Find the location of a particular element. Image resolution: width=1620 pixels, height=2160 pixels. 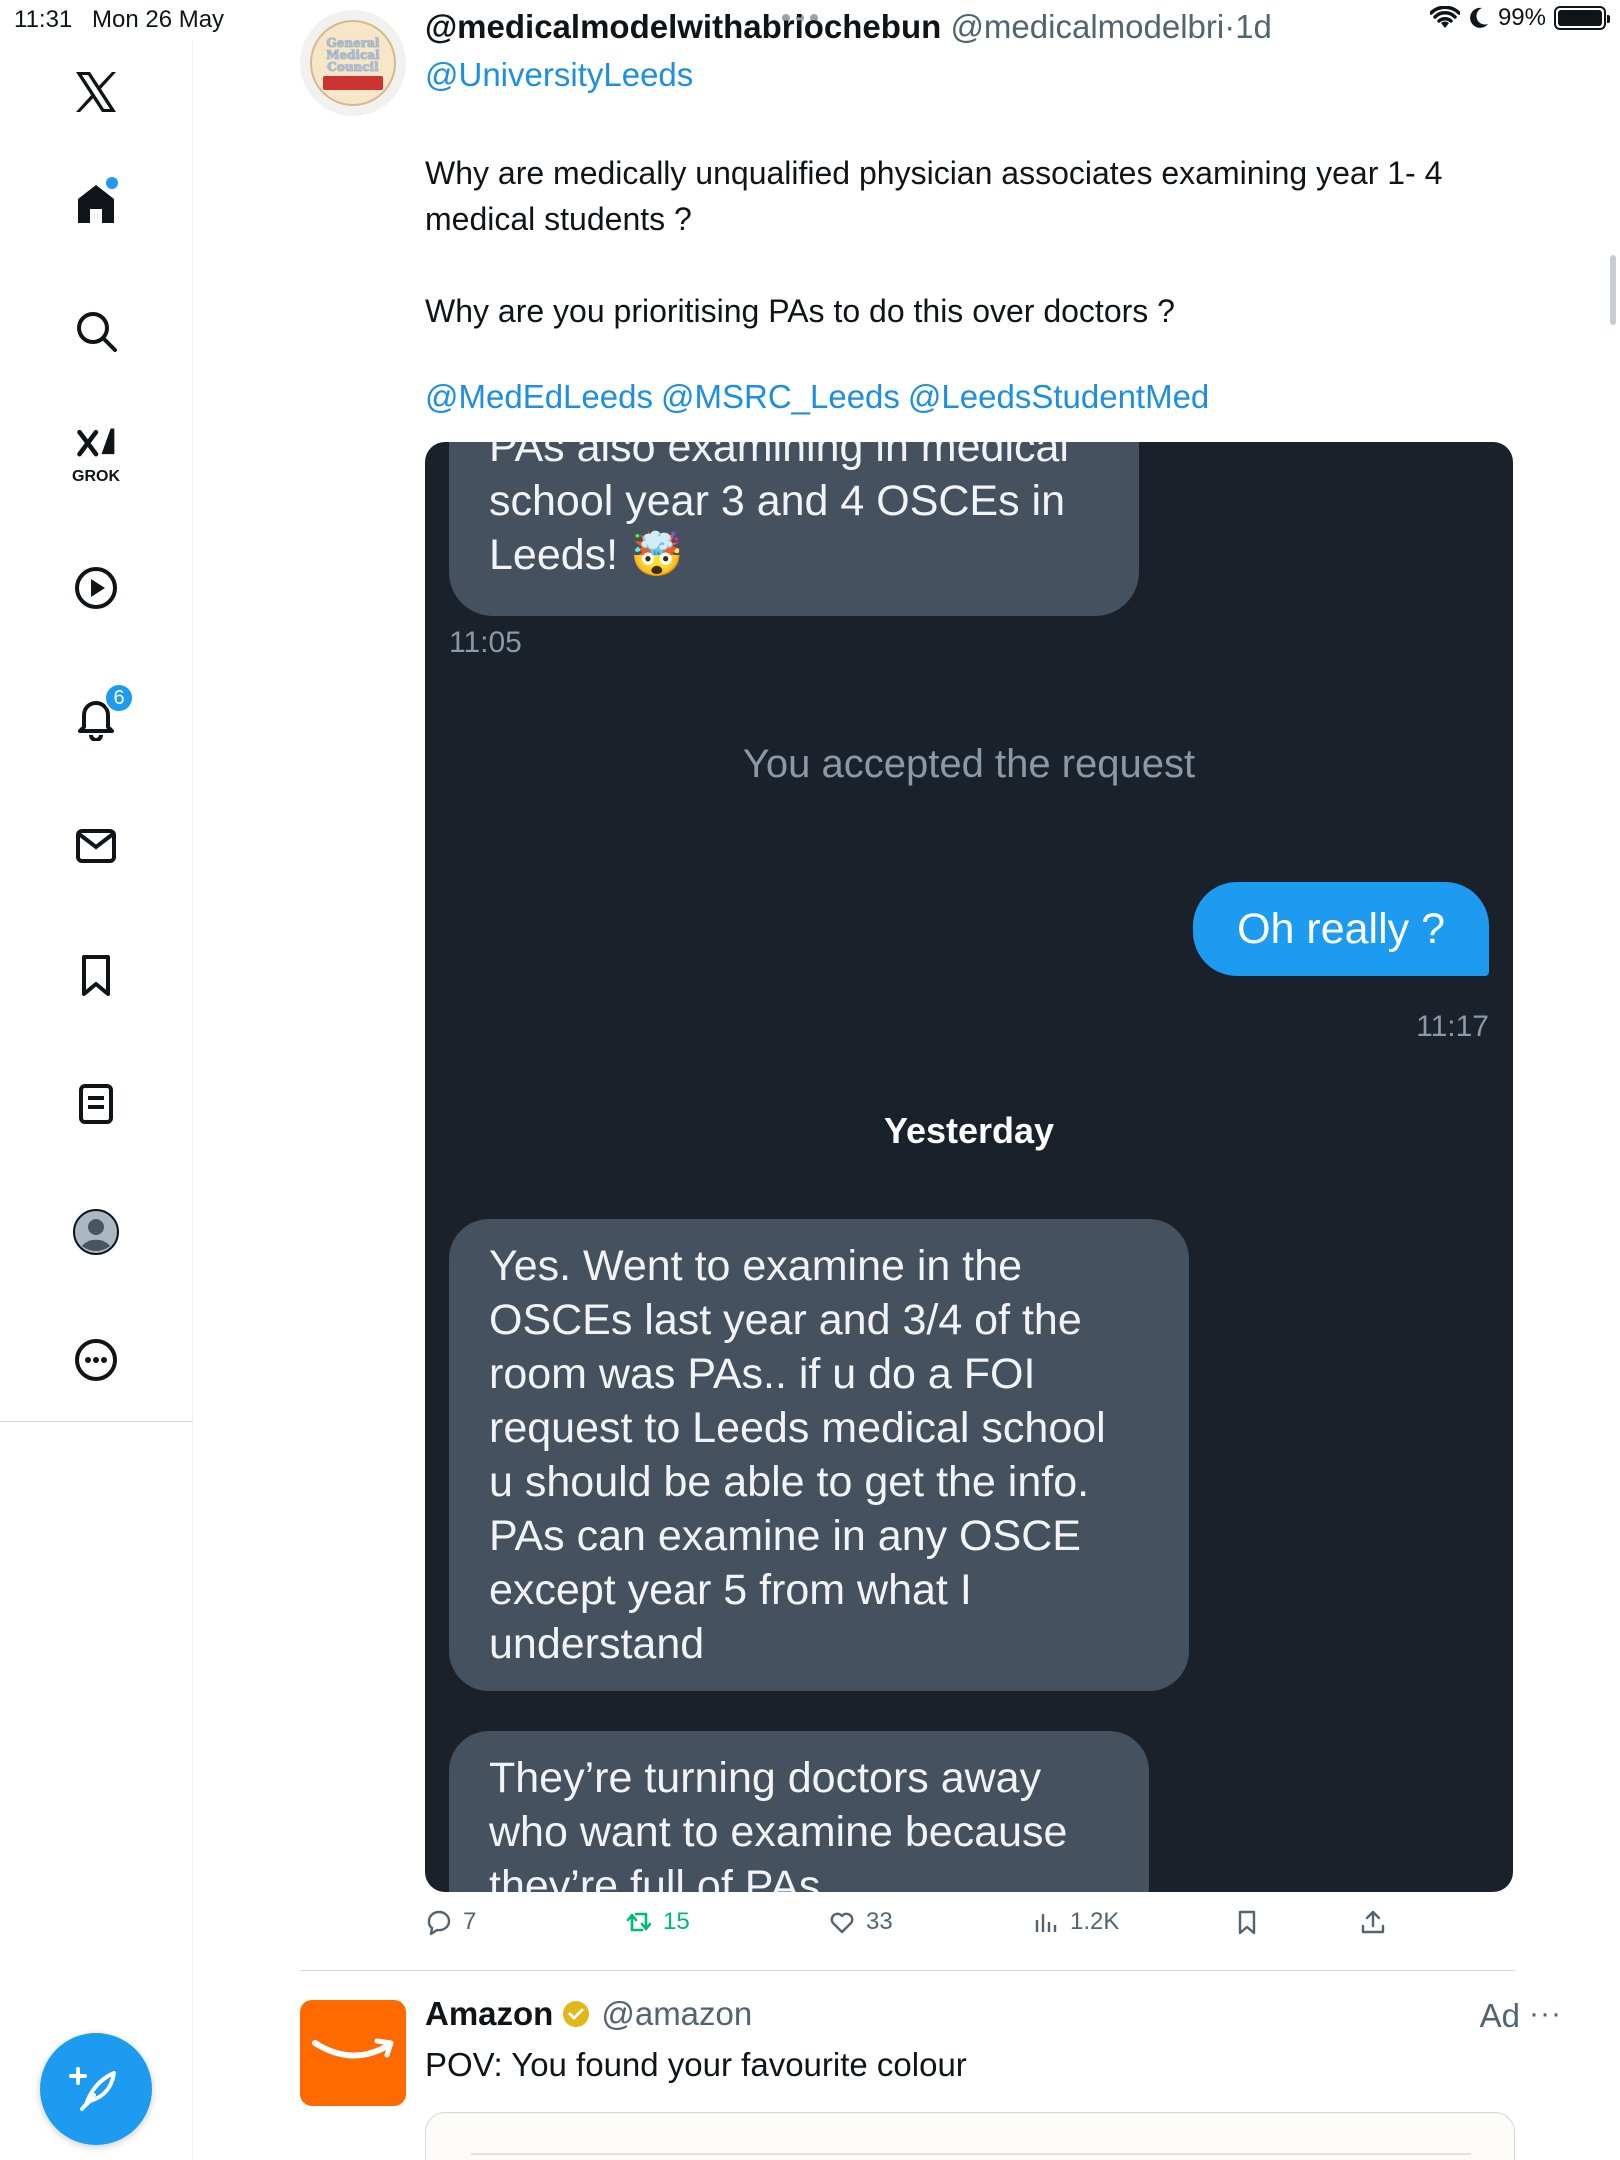

bookmark-button is located at coordinates (1247, 1922).